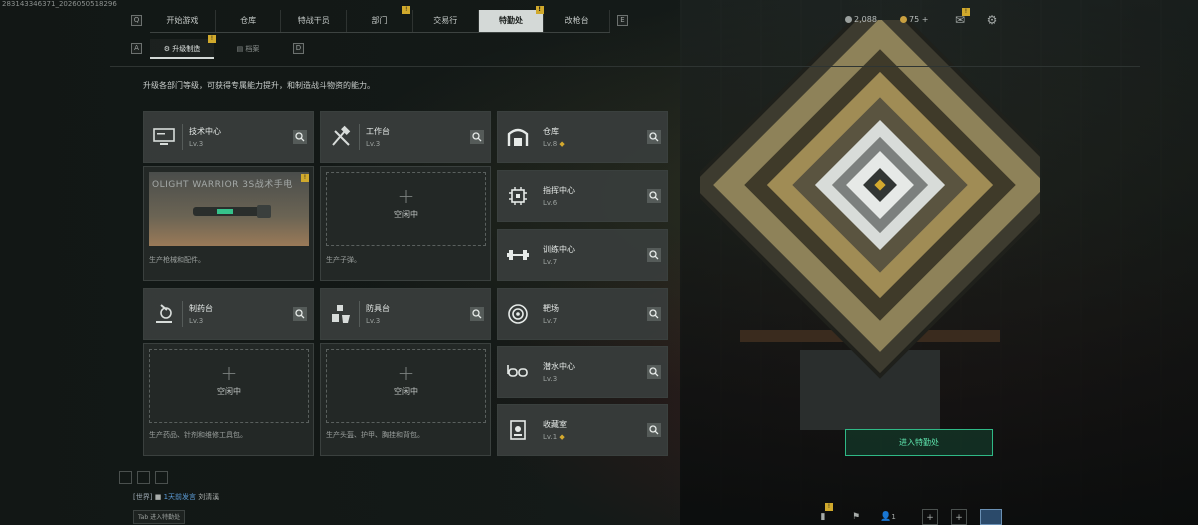 This screenshot has height=525, width=1198. What do you see at coordinates (554, 437) in the screenshot?
I see `dept-level-row: Lv.1 ◆` at bounding box center [554, 437].